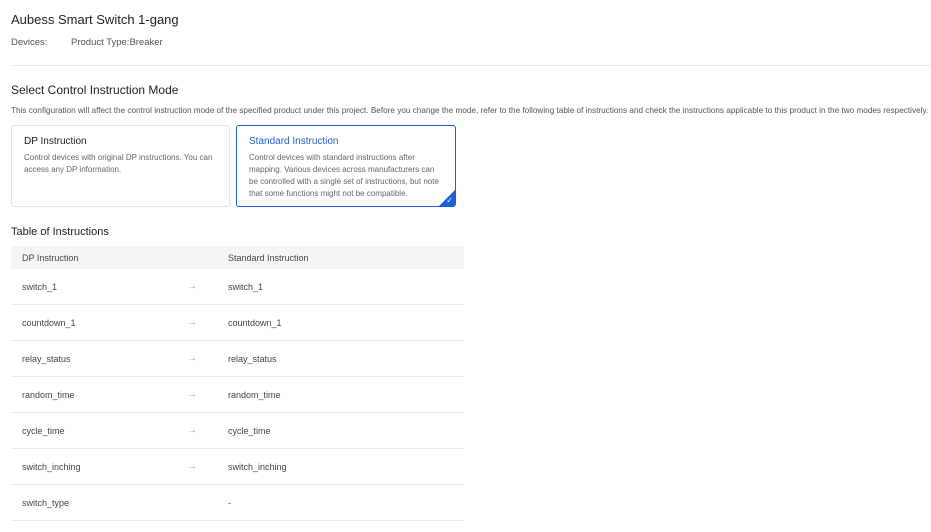  Describe the element at coordinates (46, 502) in the screenshot. I see `dp-cell: switch_type` at that location.